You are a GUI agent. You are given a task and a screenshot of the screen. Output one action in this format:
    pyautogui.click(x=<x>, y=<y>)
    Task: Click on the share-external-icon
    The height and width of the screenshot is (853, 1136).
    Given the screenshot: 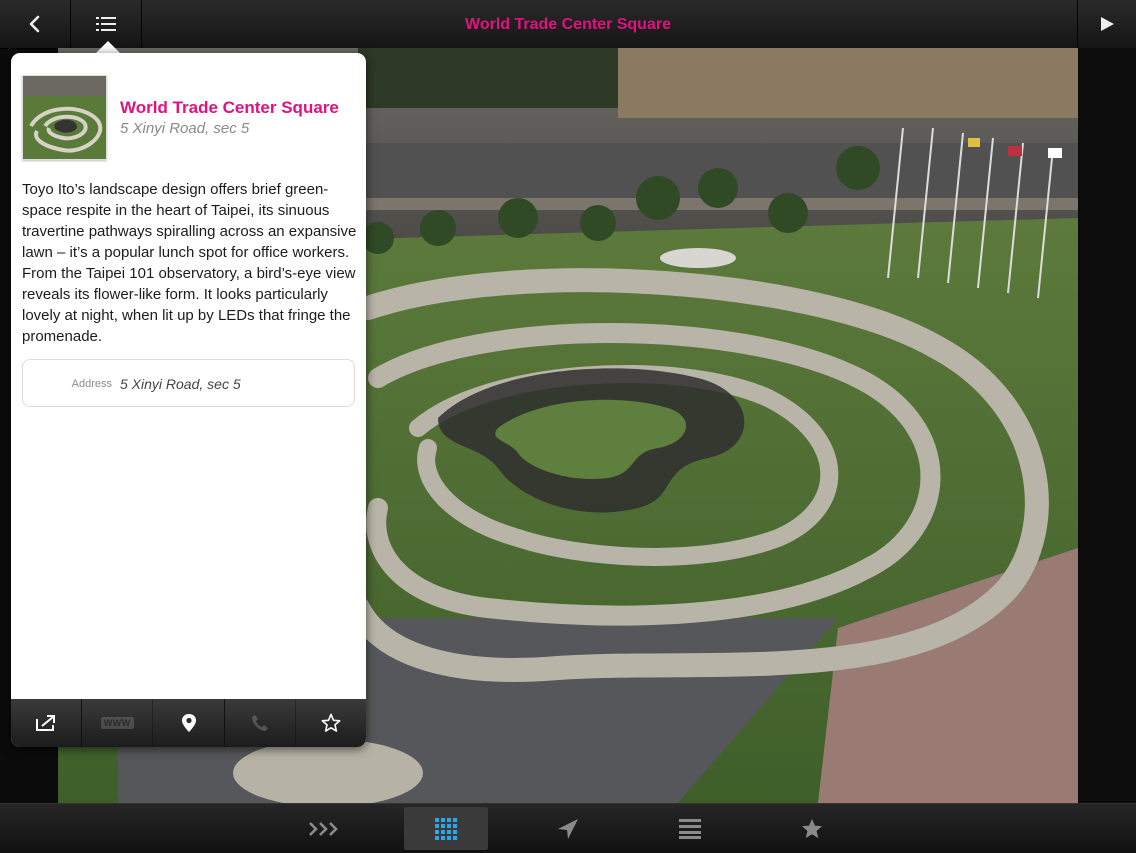 What is the action you would take?
    pyautogui.click(x=46, y=723)
    